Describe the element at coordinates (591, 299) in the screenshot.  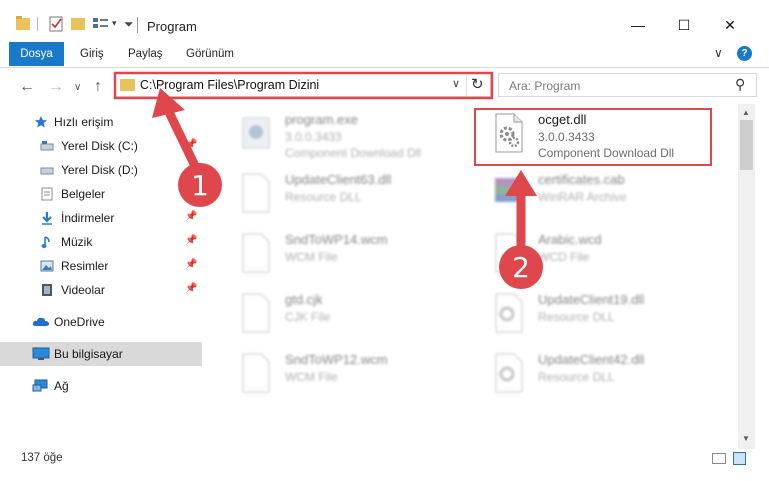
I see `file-name: UpdateClient19.dll` at that location.